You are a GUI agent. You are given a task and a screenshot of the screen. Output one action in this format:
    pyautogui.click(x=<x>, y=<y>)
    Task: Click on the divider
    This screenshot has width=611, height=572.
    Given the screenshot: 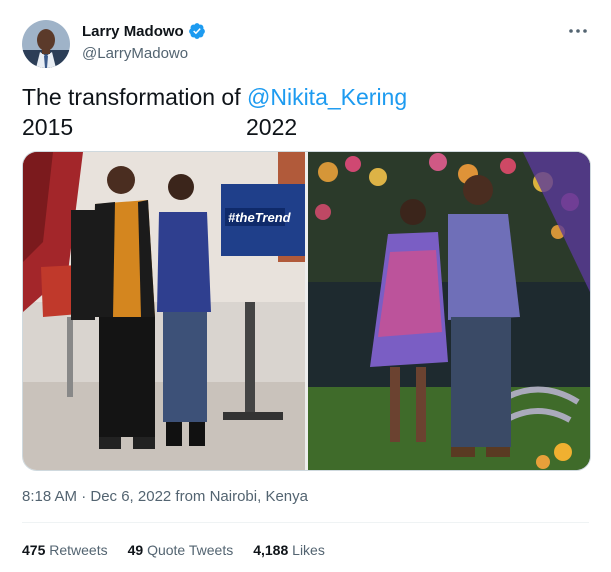 What is the action you would take?
    pyautogui.click(x=305, y=522)
    